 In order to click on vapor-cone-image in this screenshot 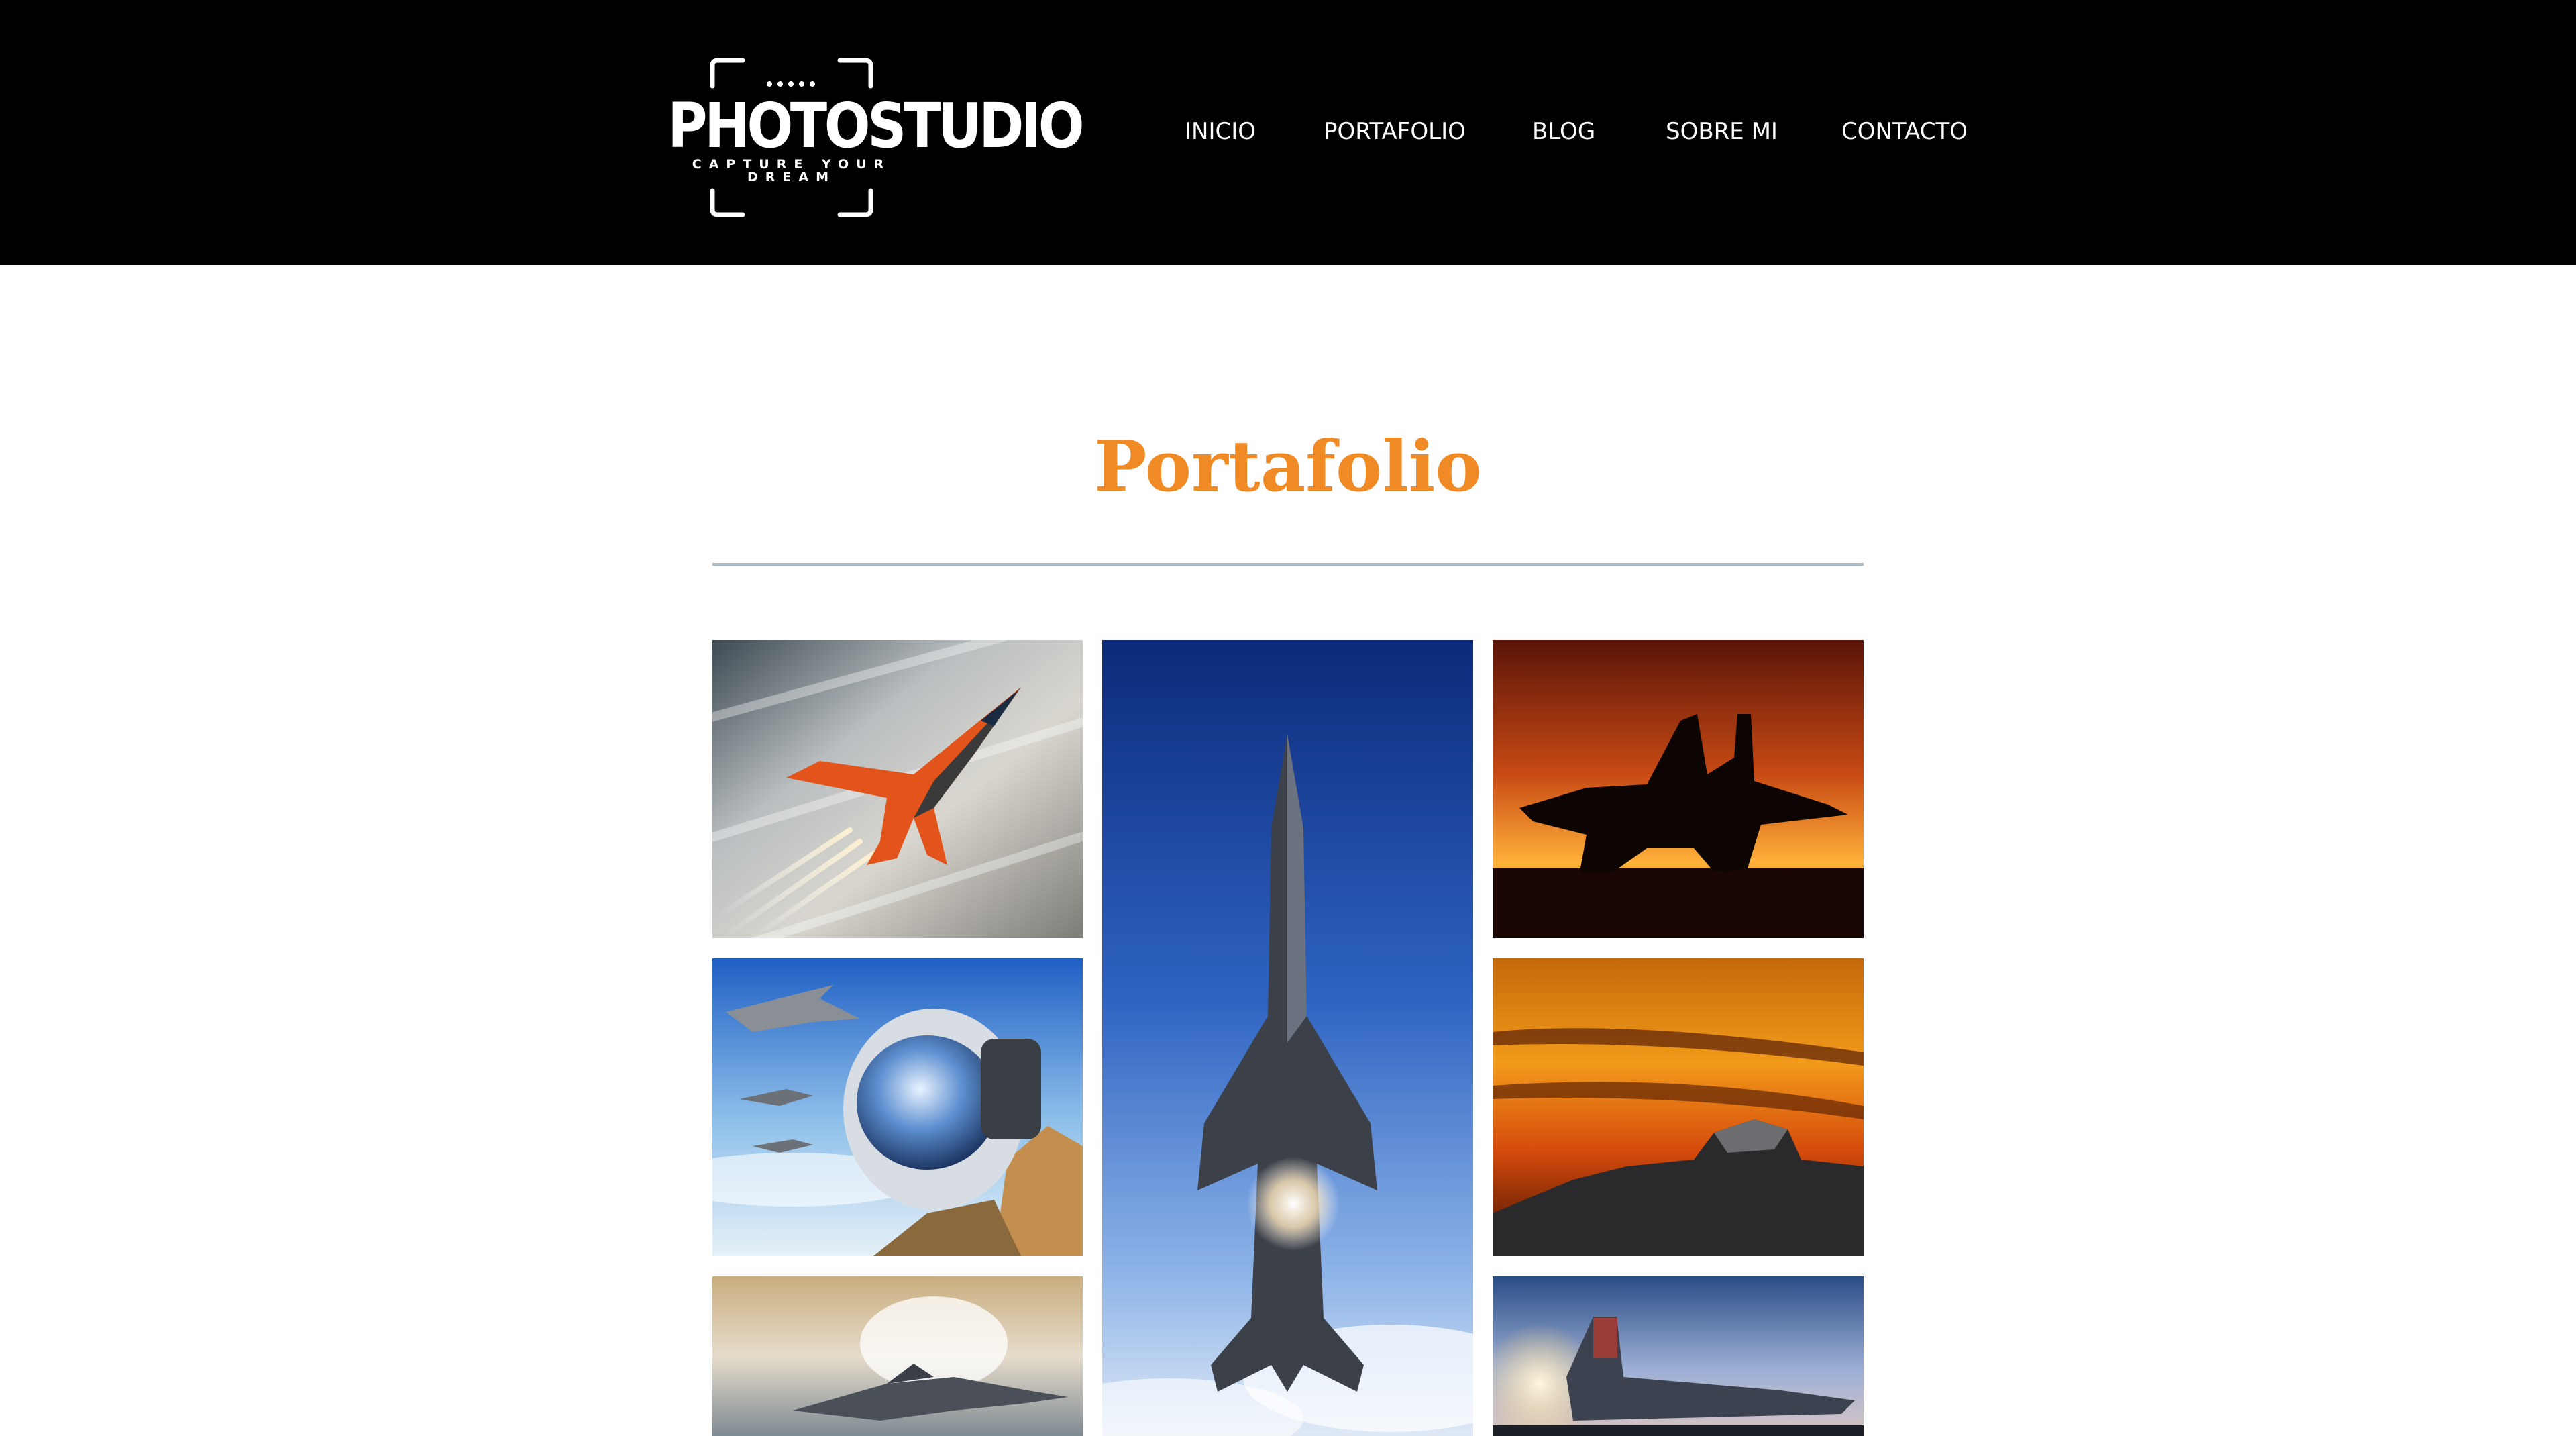, I will do `click(897, 1356)`.